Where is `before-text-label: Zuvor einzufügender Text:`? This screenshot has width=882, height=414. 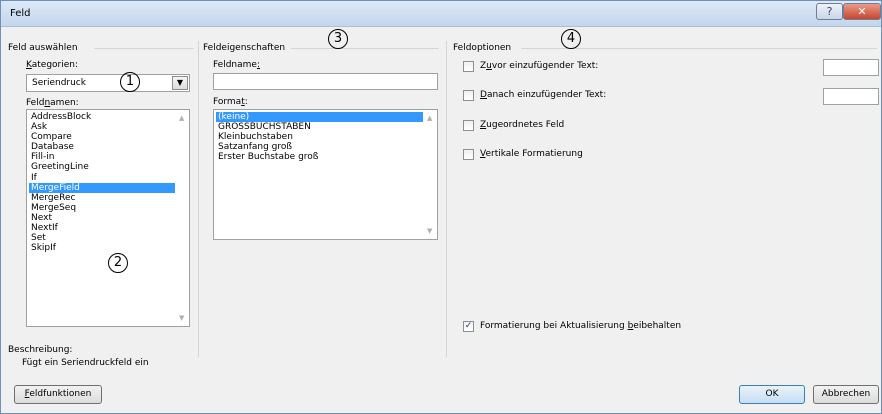 before-text-label: Zuvor einzufügender Text: is located at coordinates (539, 66).